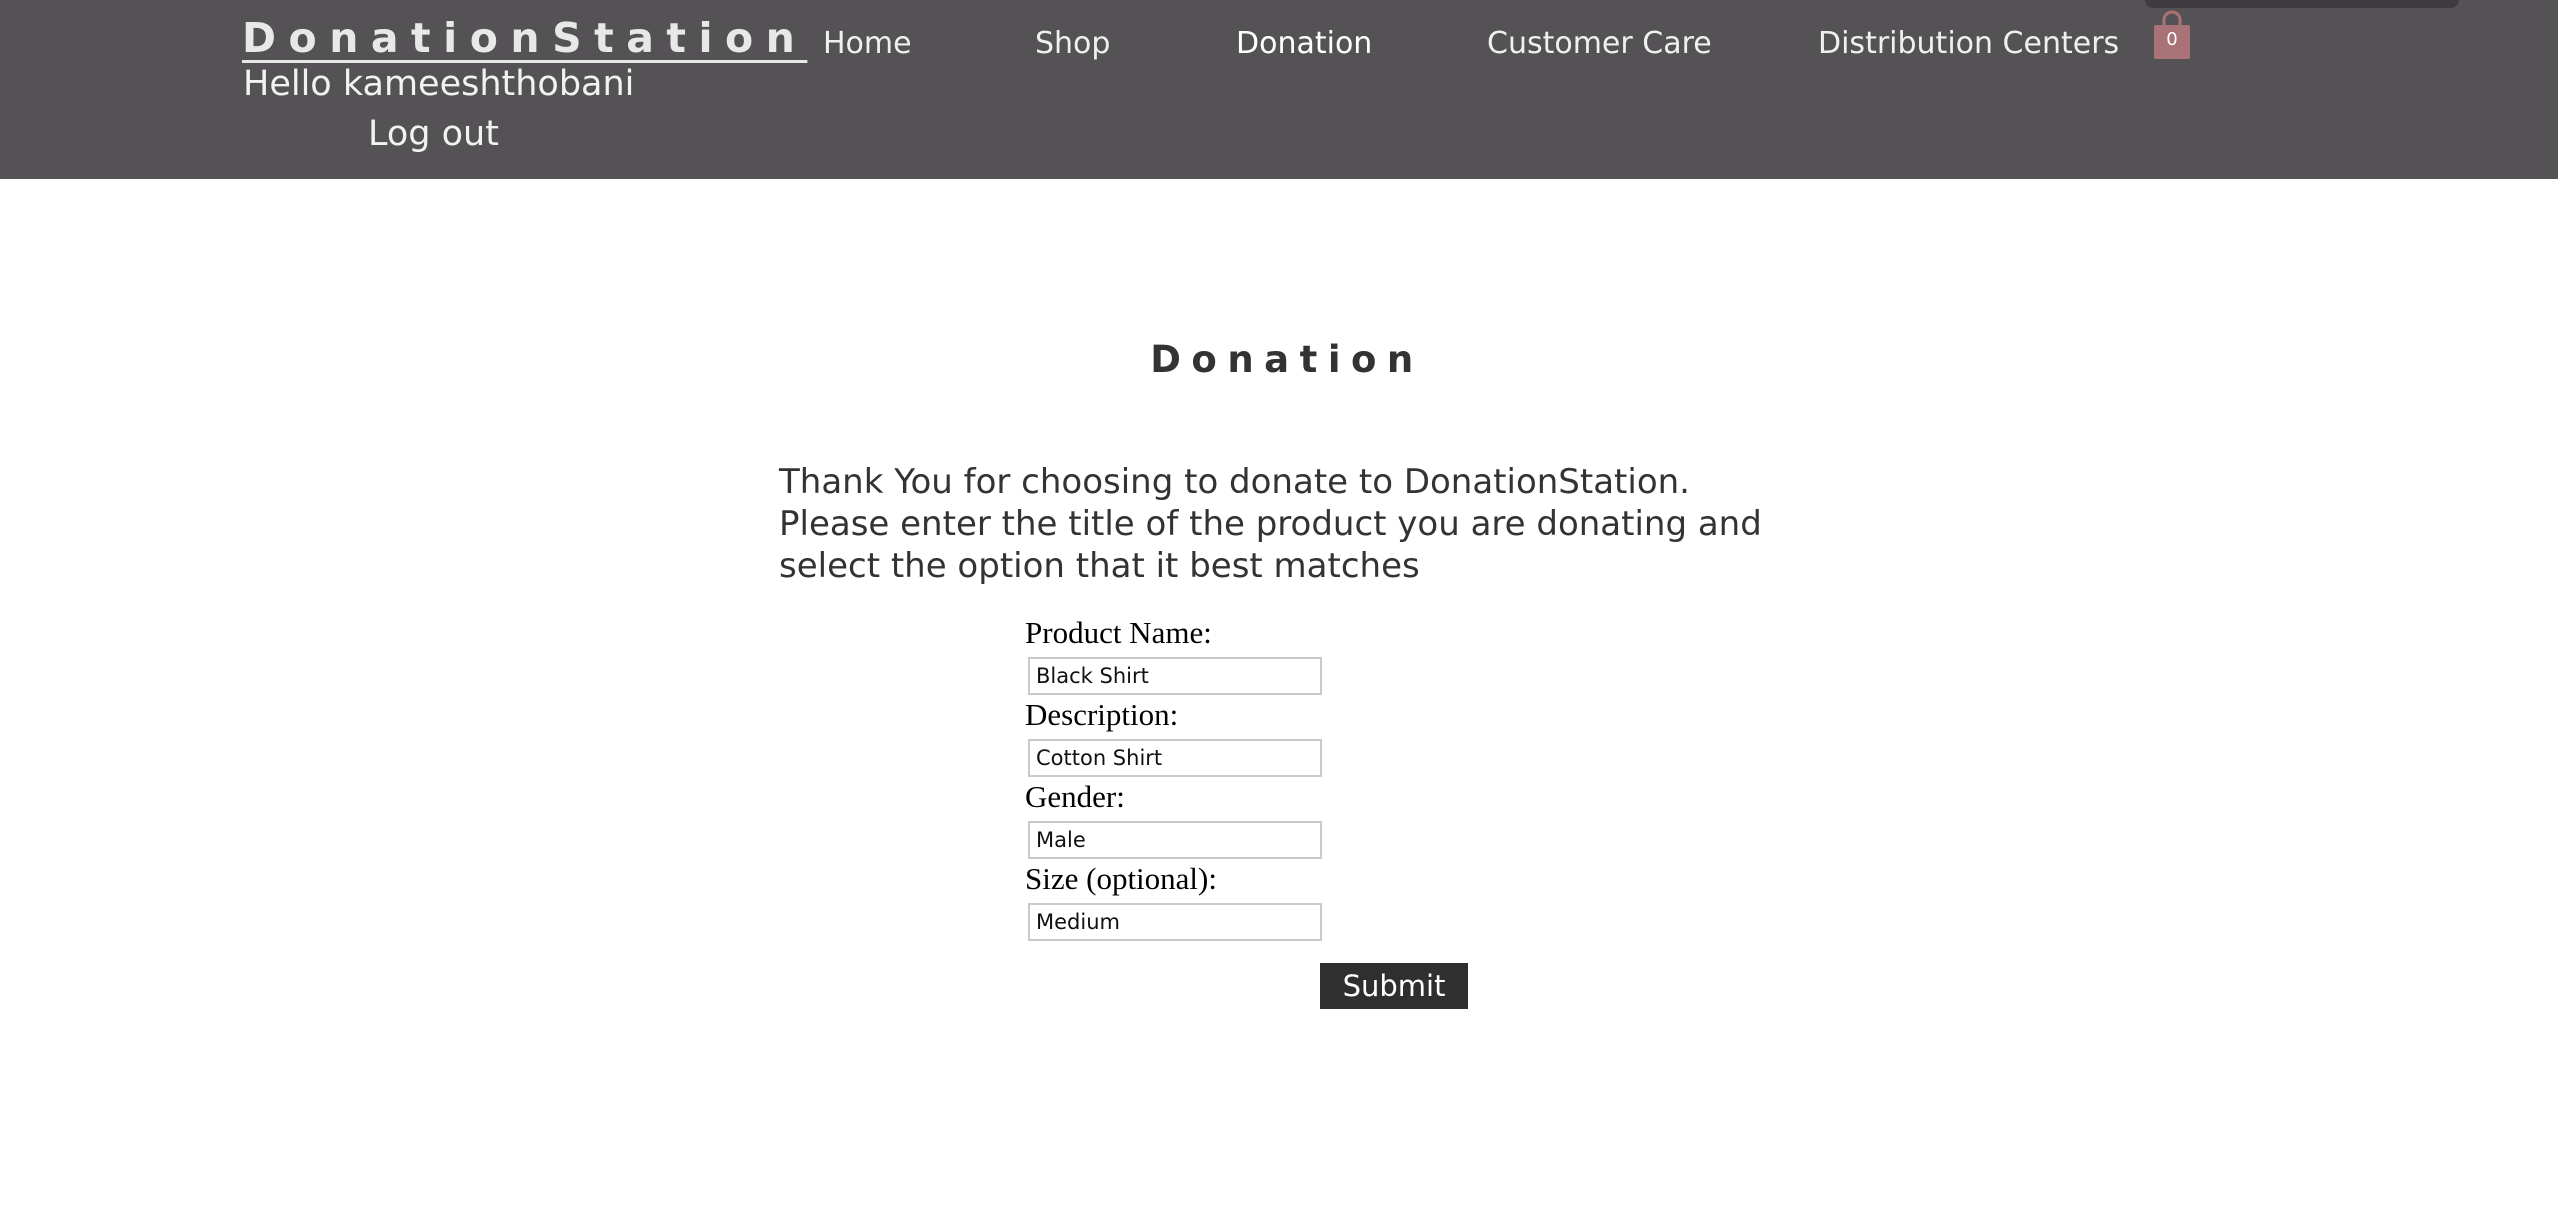 The width and height of the screenshot is (2558, 1216). Describe the element at coordinates (1118, 632) in the screenshot. I see `product-name-label: Product Name:` at that location.